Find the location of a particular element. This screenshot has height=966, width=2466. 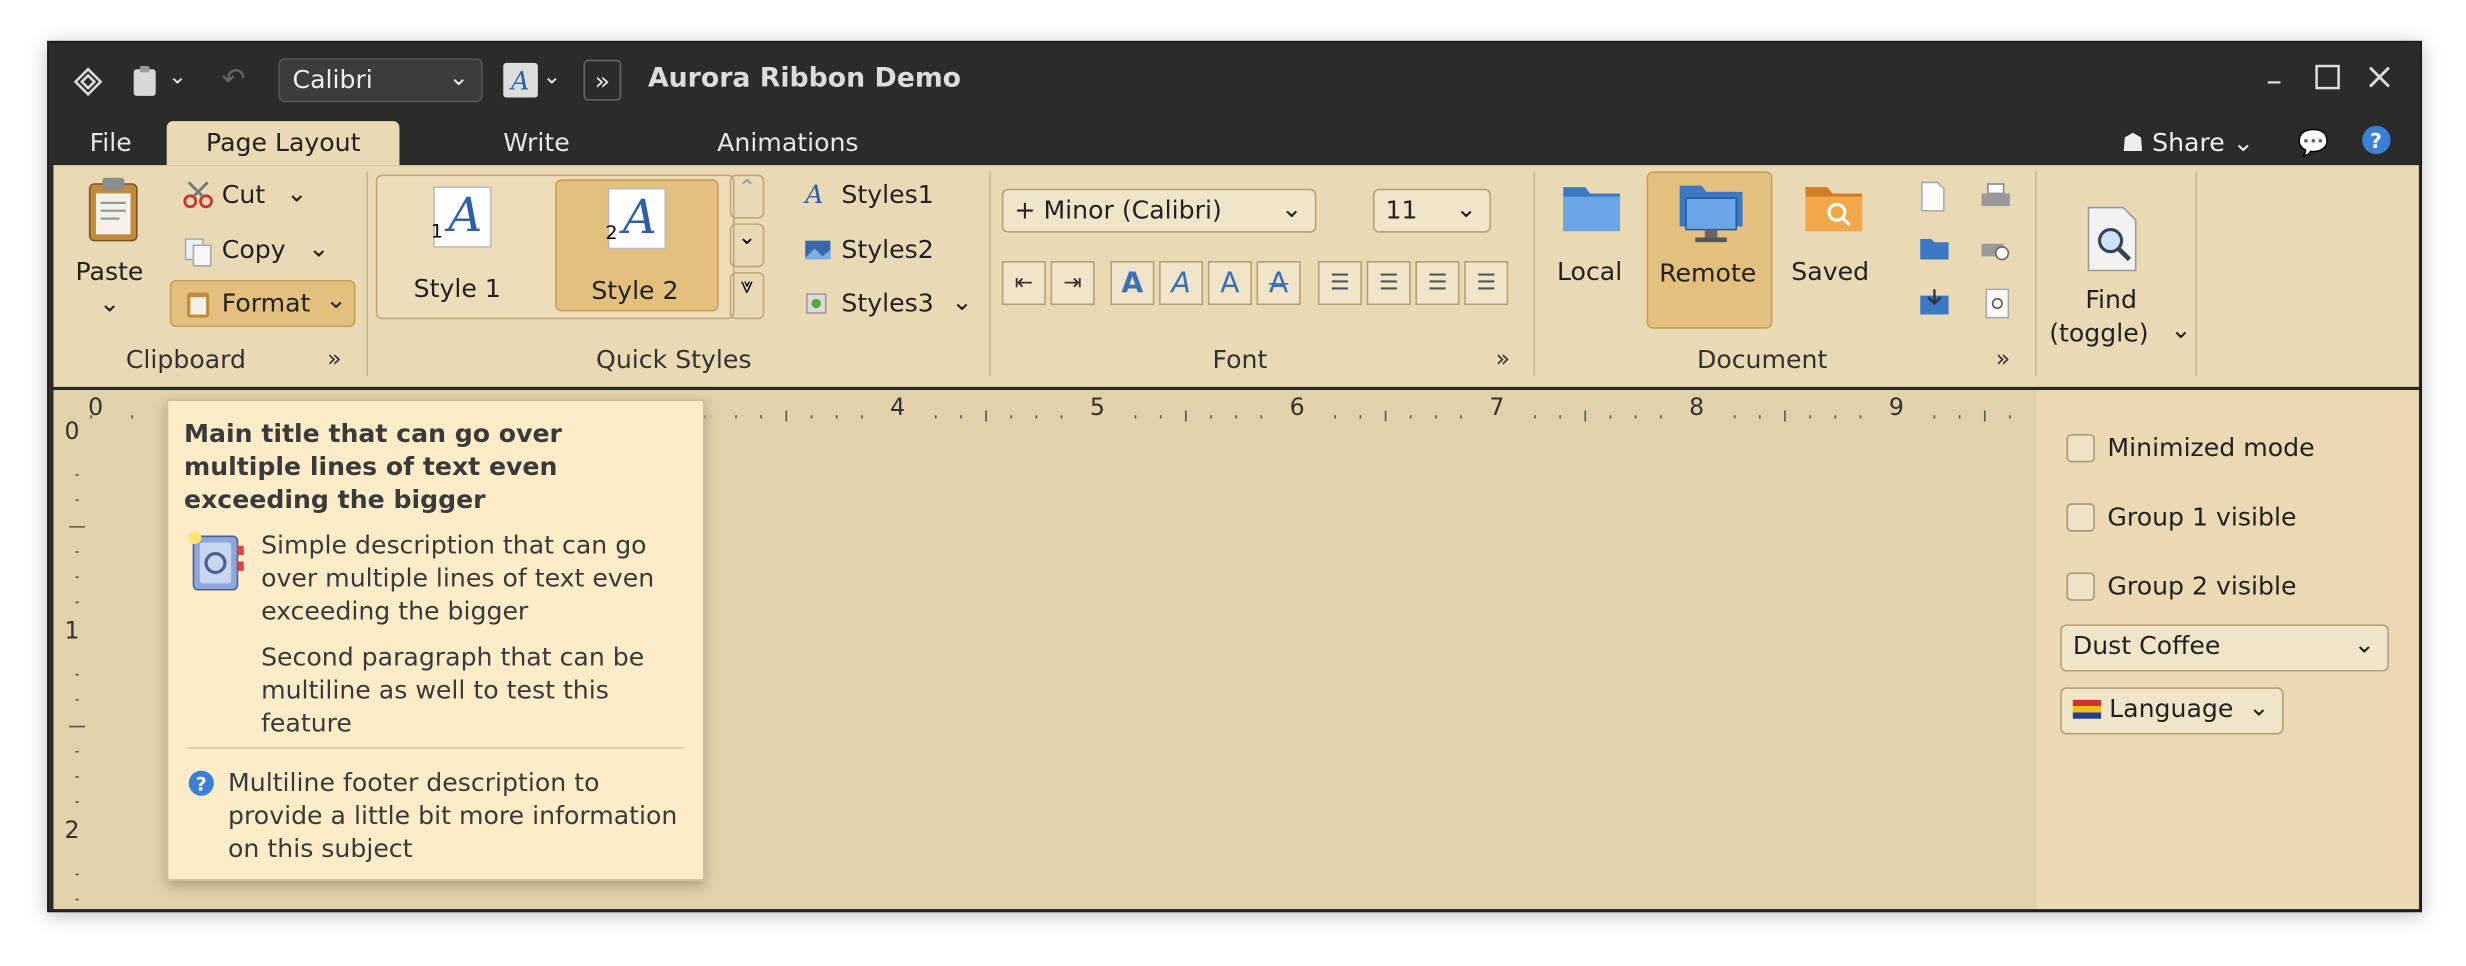

paste-button: Paste is located at coordinates (109, 271).